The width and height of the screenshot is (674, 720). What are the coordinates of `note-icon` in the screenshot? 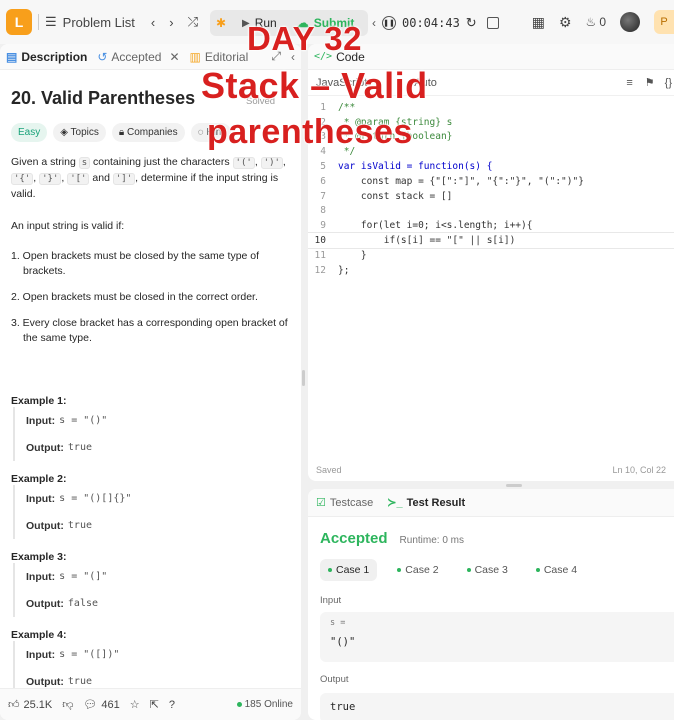 It's located at (492, 23).